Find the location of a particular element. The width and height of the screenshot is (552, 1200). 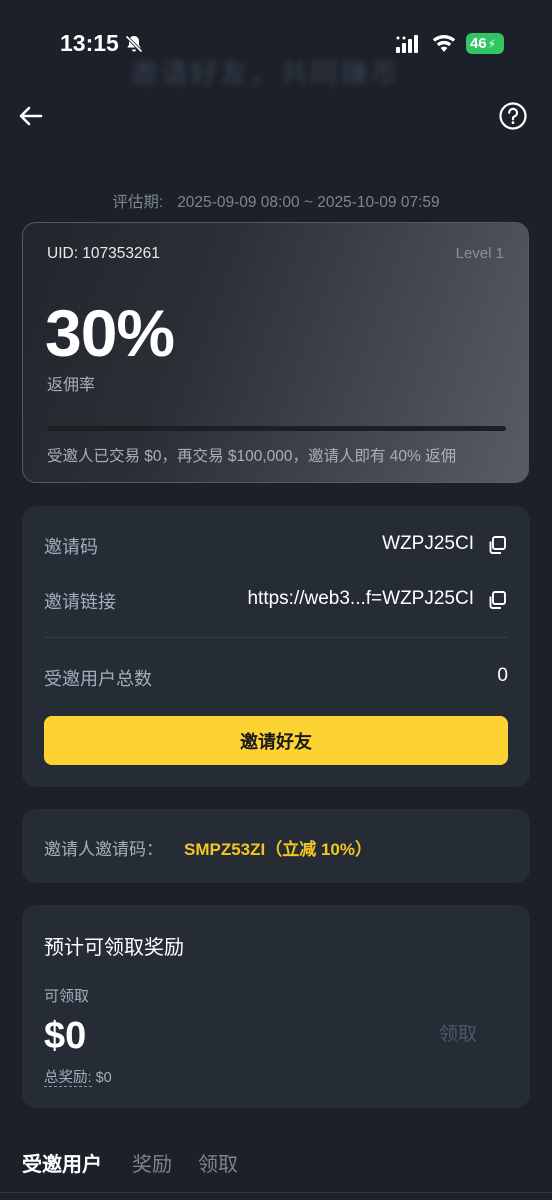

invite-link-label: 邀请链接 is located at coordinates (80, 602).